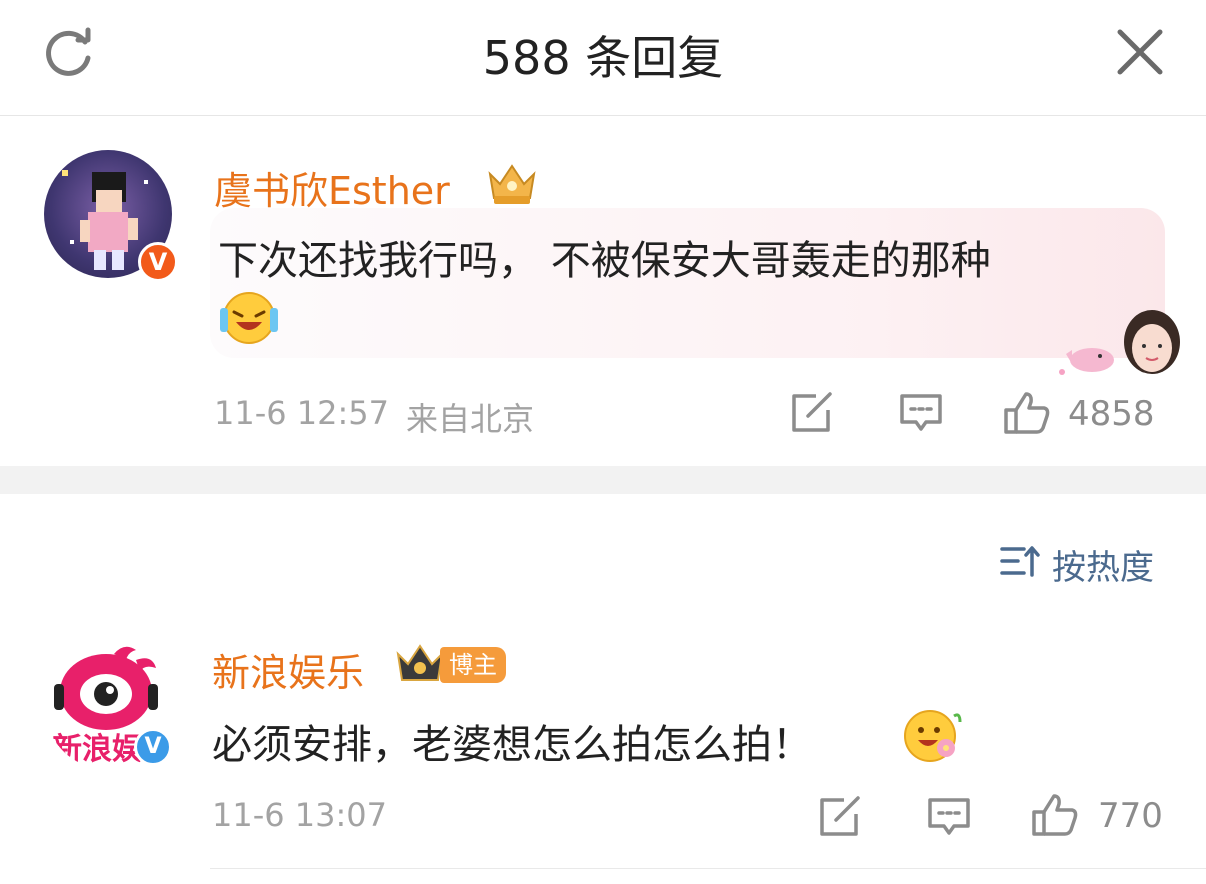 The image size is (1206, 884). I want to click on sort-icon, so click(1020, 561).